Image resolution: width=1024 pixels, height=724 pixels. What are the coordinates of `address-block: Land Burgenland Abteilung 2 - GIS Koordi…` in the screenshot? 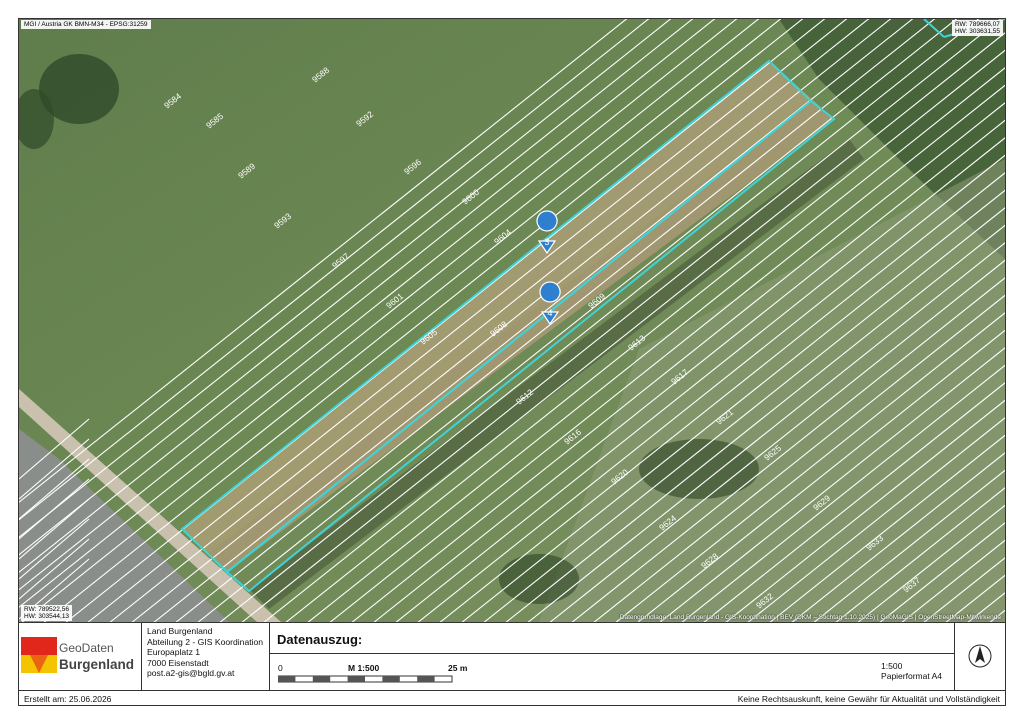 It's located at (206, 657).